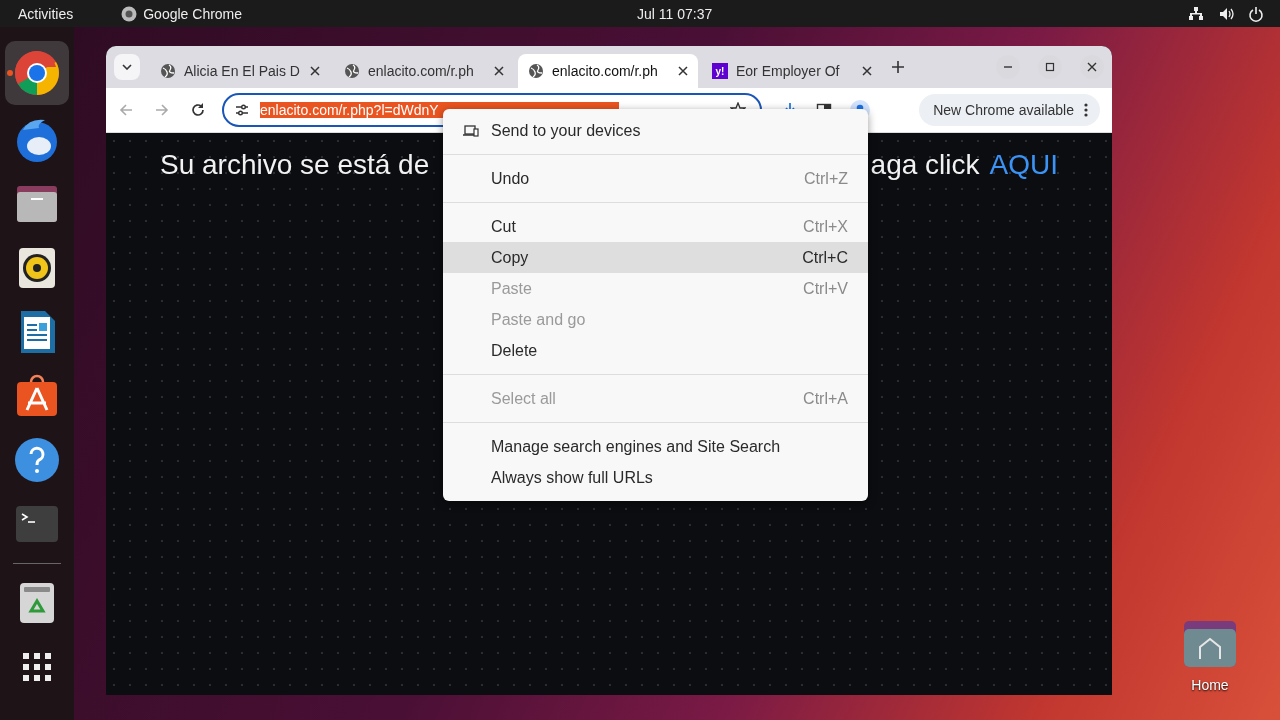  What do you see at coordinates (788, 71) in the screenshot?
I see `tab-title: Eor Employer Of` at bounding box center [788, 71].